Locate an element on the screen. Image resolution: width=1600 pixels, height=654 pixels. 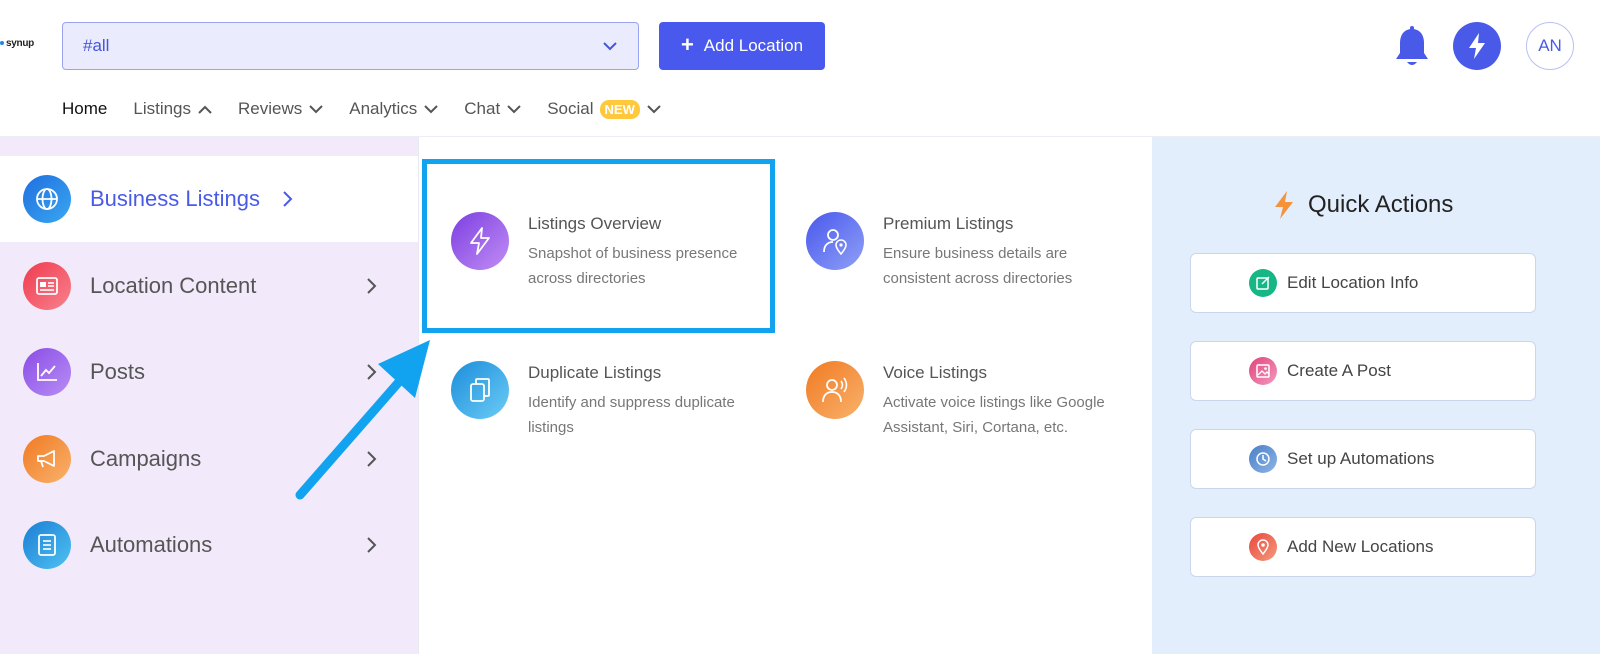
quick-actions-button is located at coordinates (1477, 46).